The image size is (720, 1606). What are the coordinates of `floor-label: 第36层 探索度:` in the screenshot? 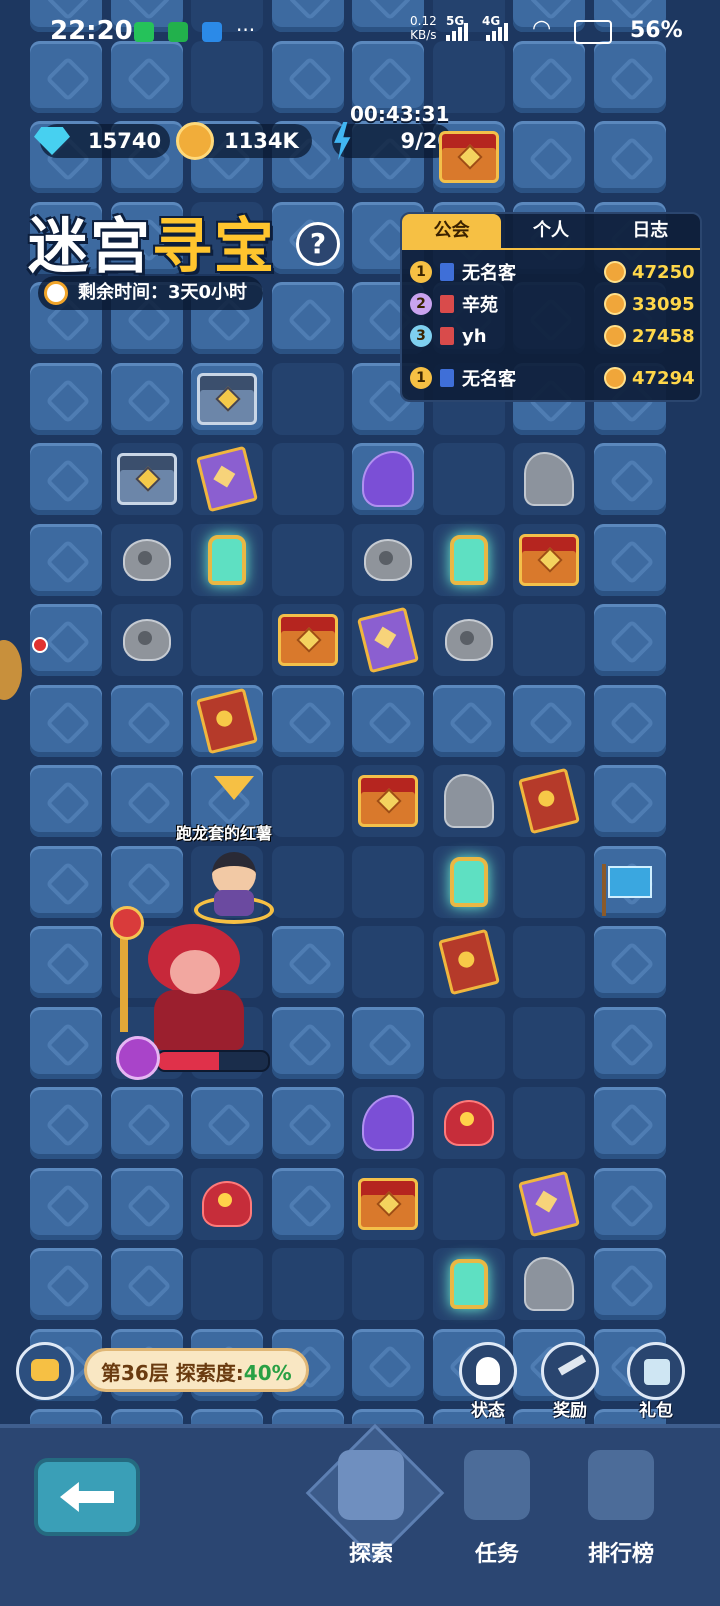 It's located at (172, 1373).